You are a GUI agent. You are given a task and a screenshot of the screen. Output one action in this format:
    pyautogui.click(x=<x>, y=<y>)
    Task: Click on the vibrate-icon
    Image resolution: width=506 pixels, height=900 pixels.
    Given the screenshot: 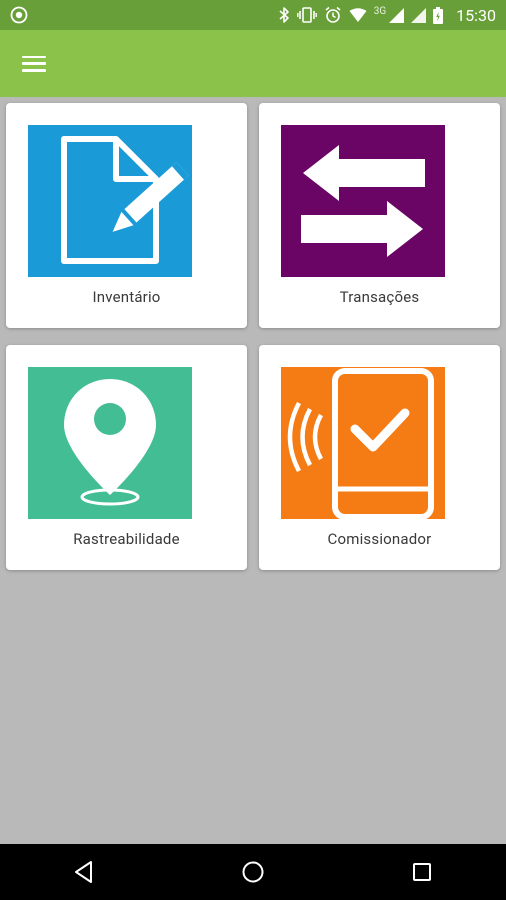 What is the action you would take?
    pyautogui.click(x=306, y=15)
    